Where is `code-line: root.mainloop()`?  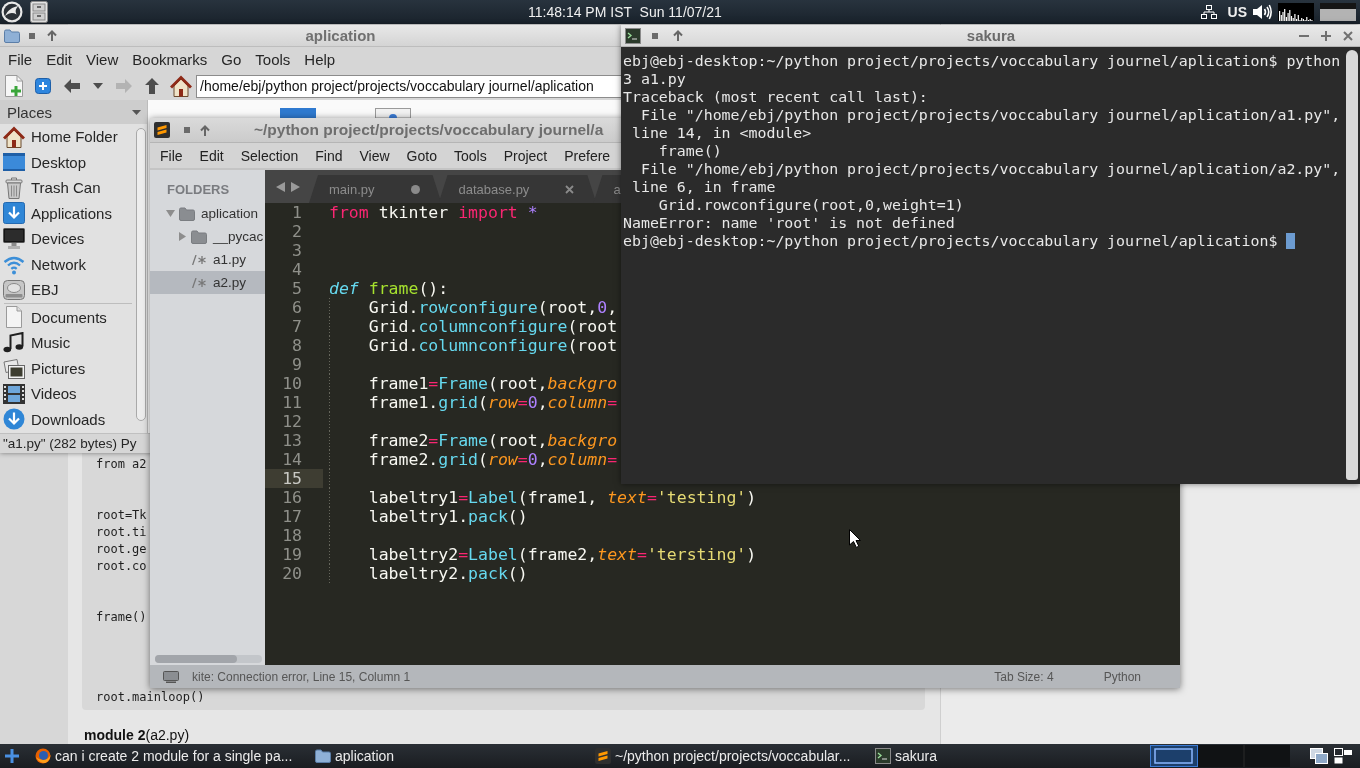
code-line: root.mainloop() is located at coordinates (150, 697).